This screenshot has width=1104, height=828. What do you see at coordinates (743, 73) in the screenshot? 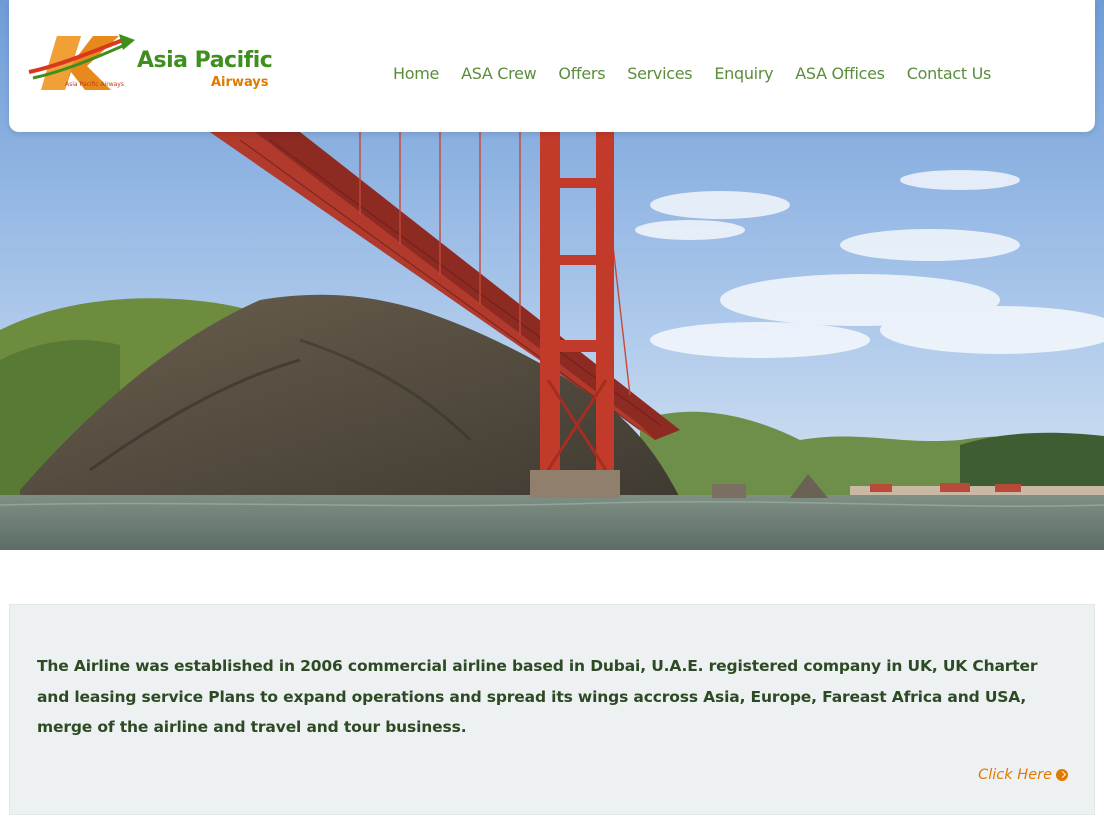
I see `nav-item-enquiry: Enquiry` at bounding box center [743, 73].